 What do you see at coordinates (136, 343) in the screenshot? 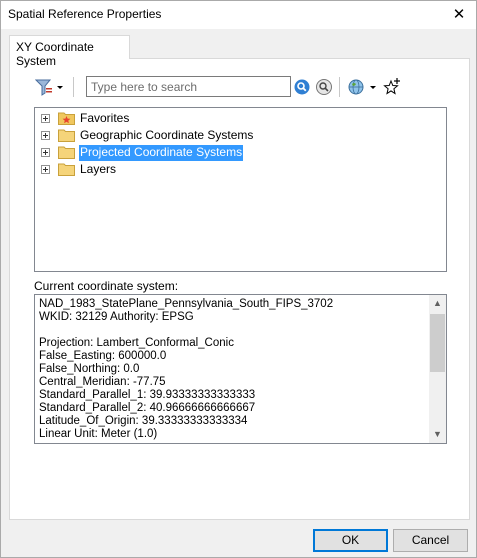
I see `details-line: Projection: Lambert_Conformal_Conic` at bounding box center [136, 343].